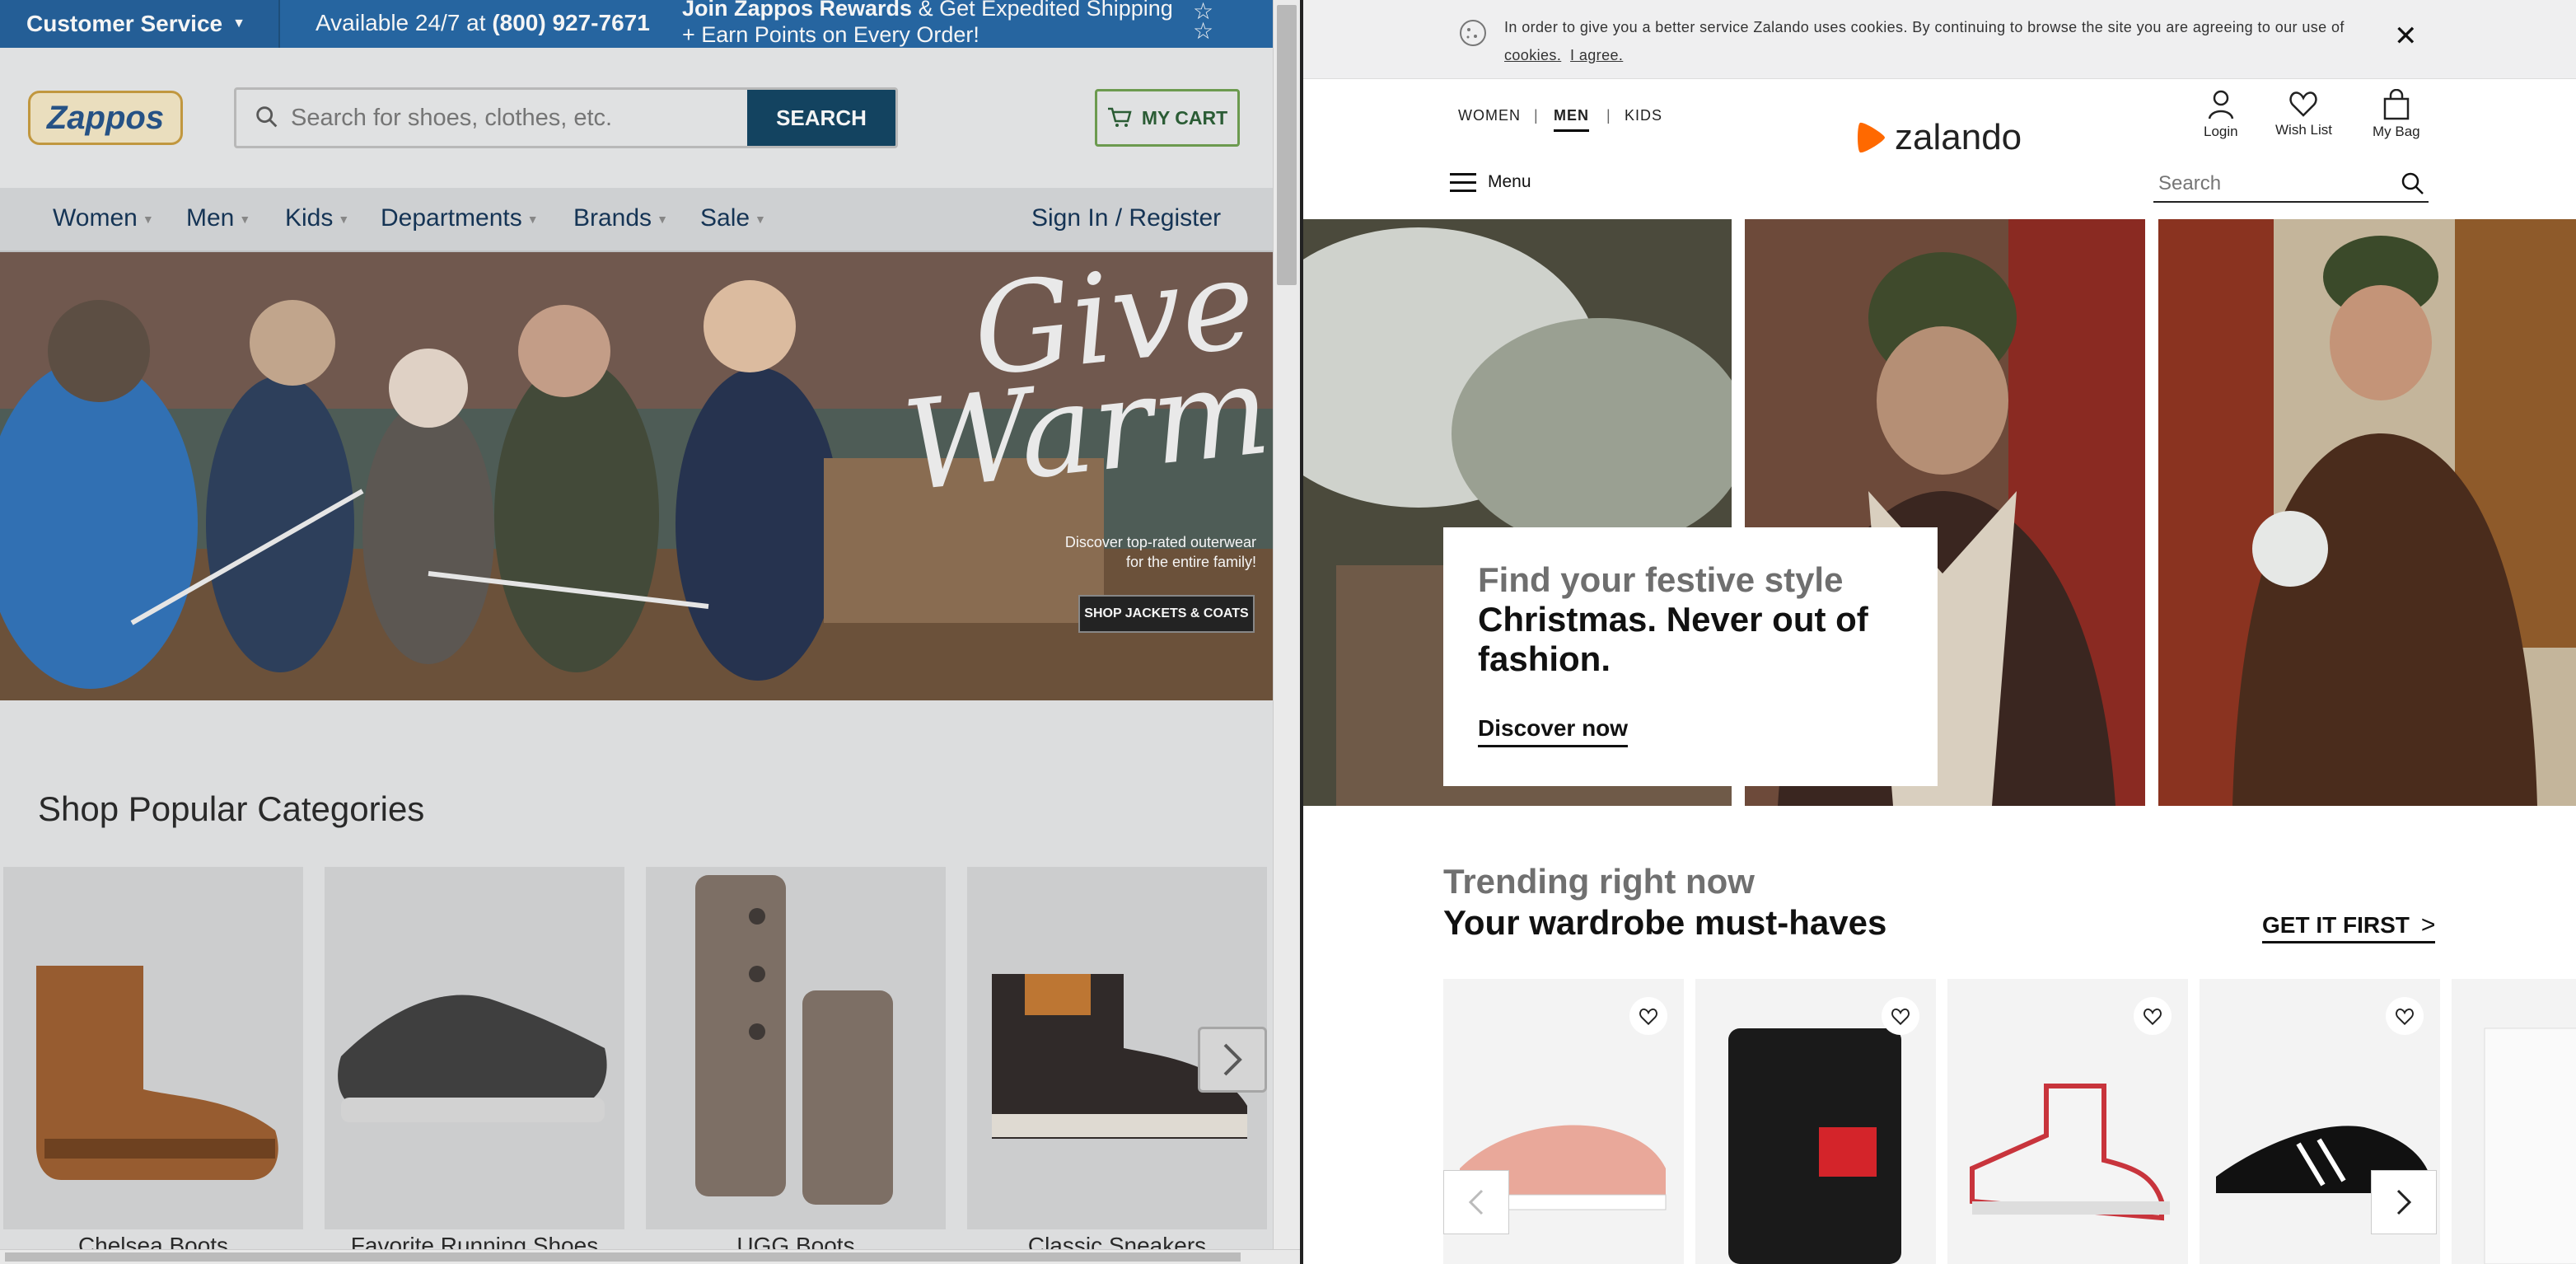 This screenshot has width=2576, height=1264. Describe the element at coordinates (1126, 218) in the screenshot. I see `sign-in-link: Sign In / Register` at that location.